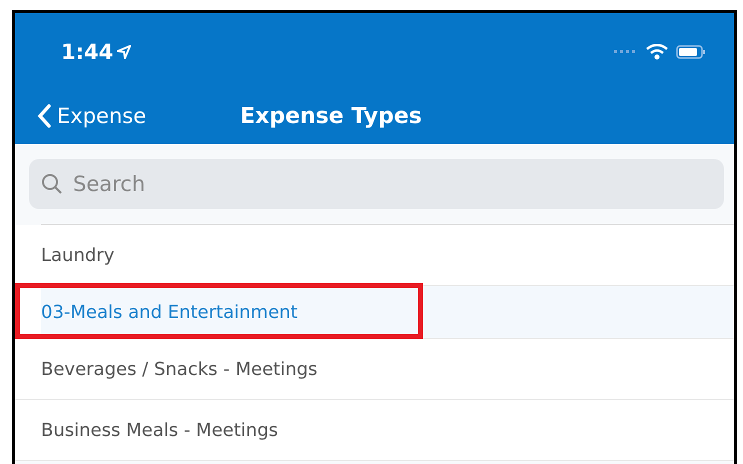  Describe the element at coordinates (331, 116) in the screenshot. I see `screen-title: Expense Types` at that location.